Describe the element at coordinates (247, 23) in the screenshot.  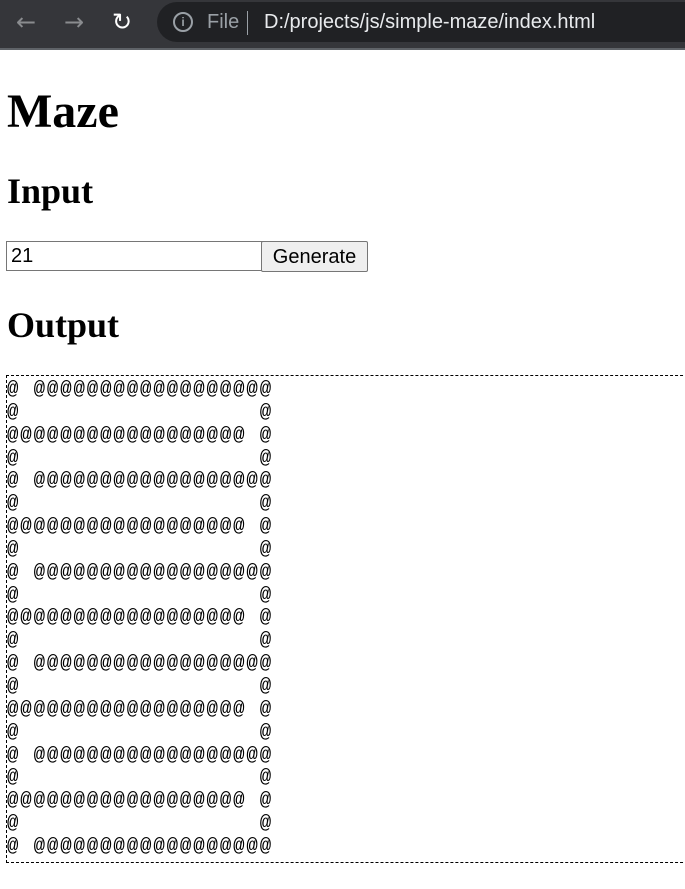
I see `separator` at that location.